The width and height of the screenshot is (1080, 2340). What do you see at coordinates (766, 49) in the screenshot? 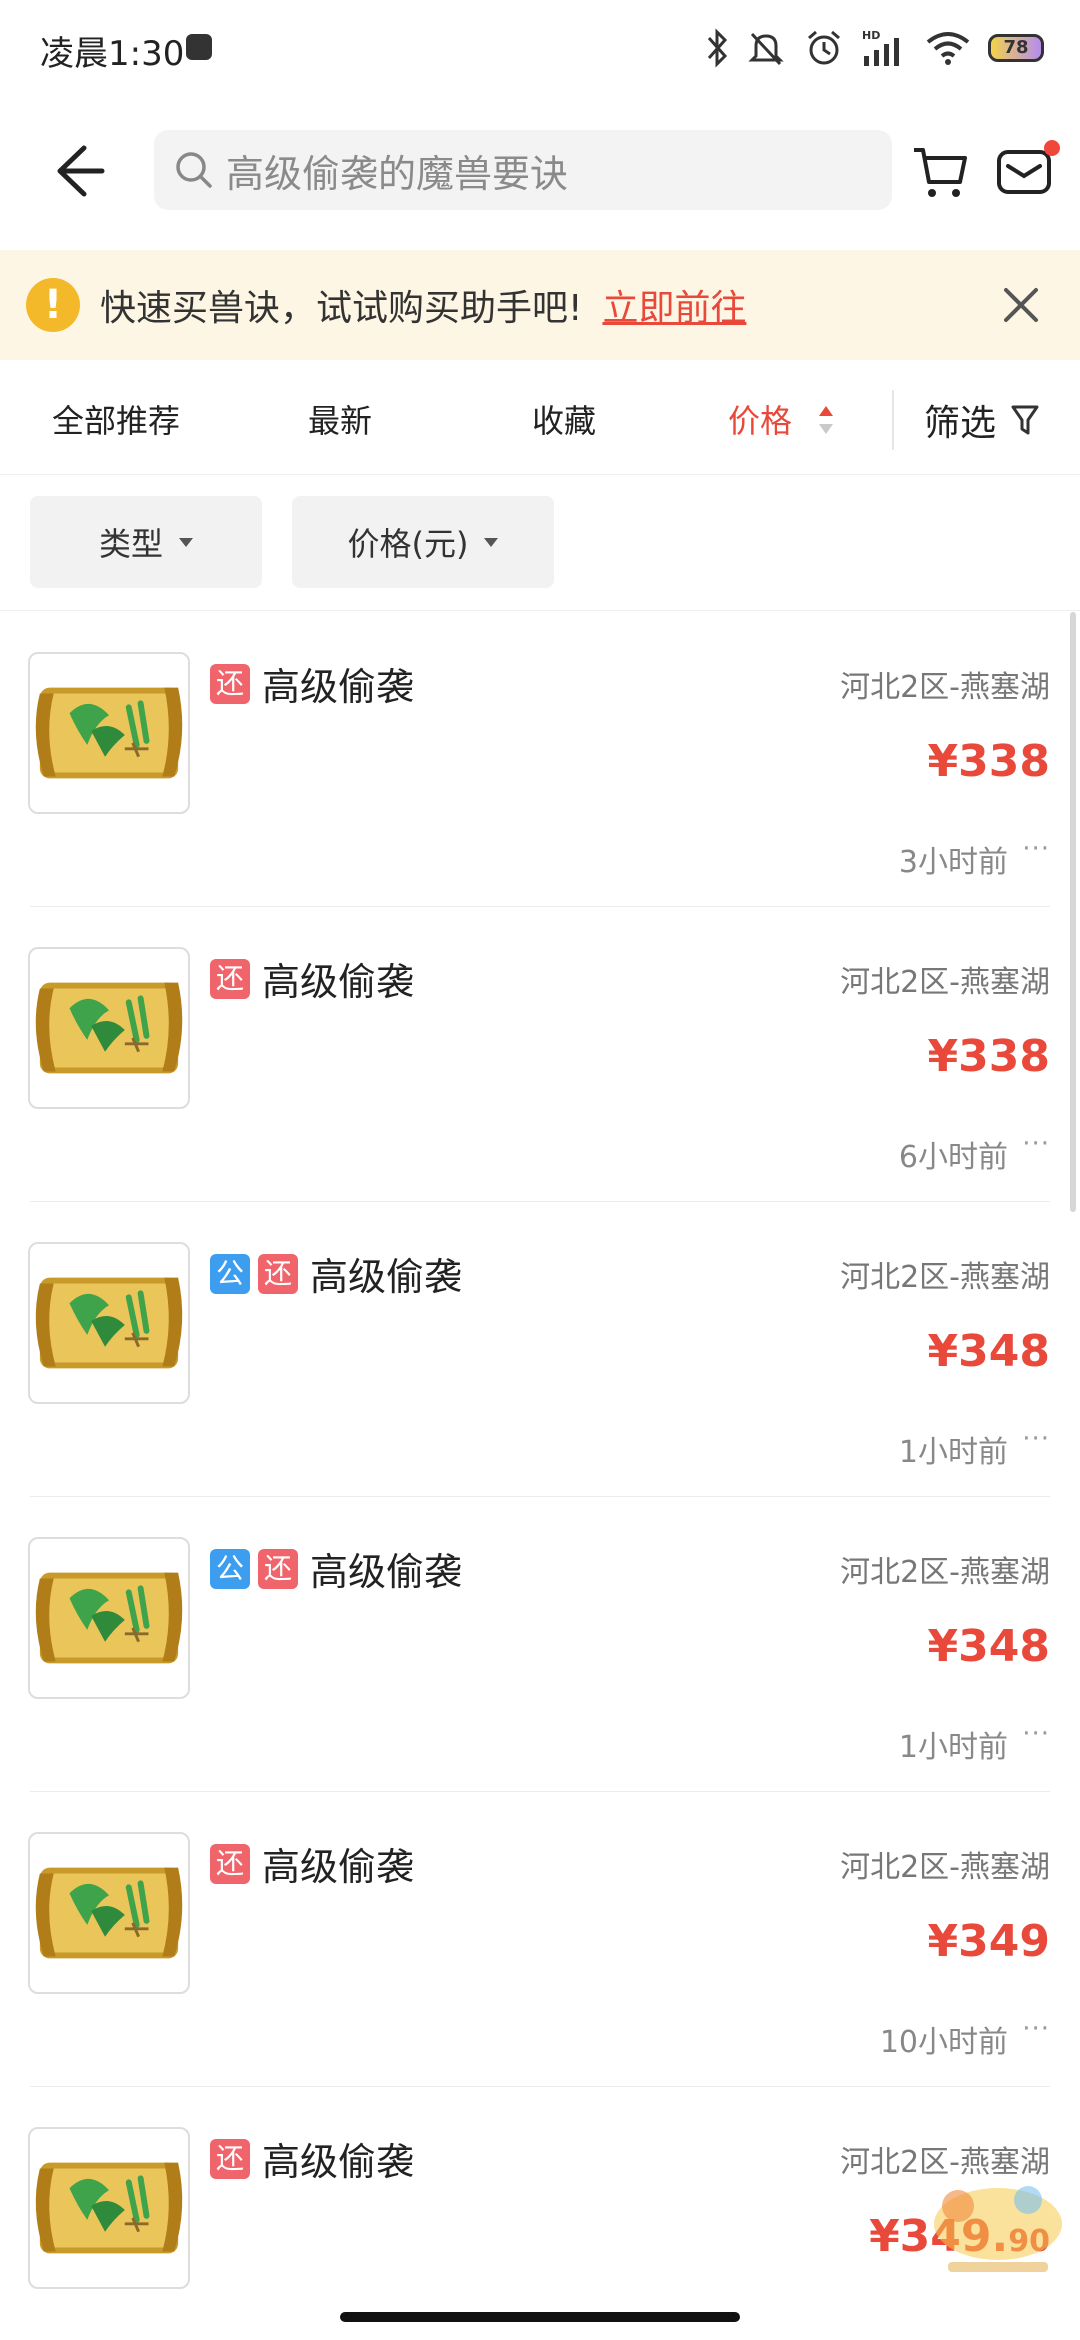
I see `mute-bell-icon` at bounding box center [766, 49].